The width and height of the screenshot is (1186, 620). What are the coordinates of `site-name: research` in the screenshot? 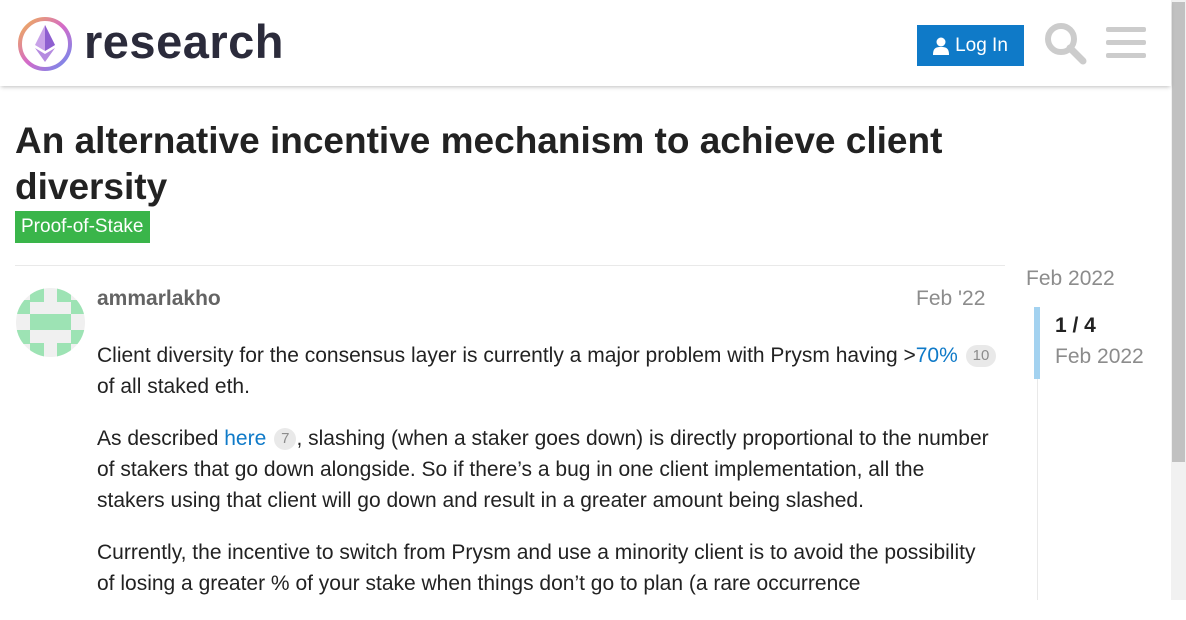 It's located at (184, 41).